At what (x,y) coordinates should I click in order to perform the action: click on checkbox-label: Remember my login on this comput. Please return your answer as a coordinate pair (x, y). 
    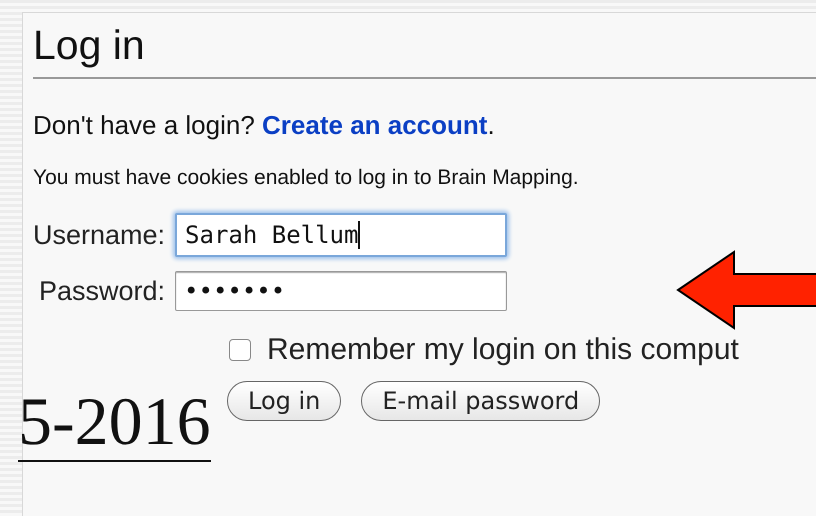
    Looking at the image, I should click on (503, 350).